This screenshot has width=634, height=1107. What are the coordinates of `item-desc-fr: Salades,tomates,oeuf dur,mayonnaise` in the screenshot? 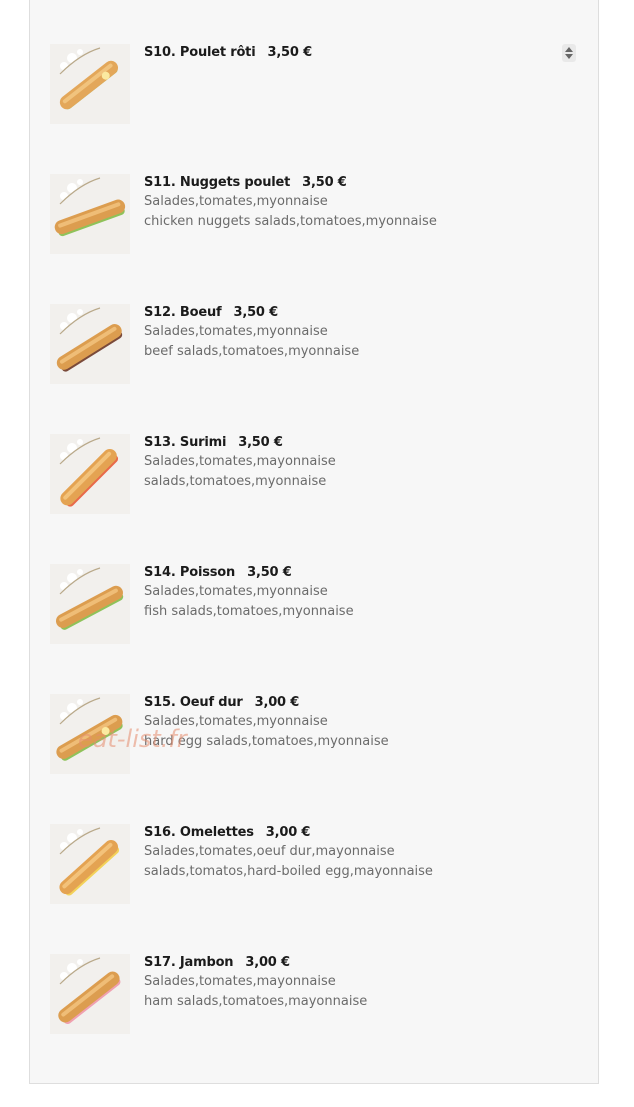 It's located at (269, 851).